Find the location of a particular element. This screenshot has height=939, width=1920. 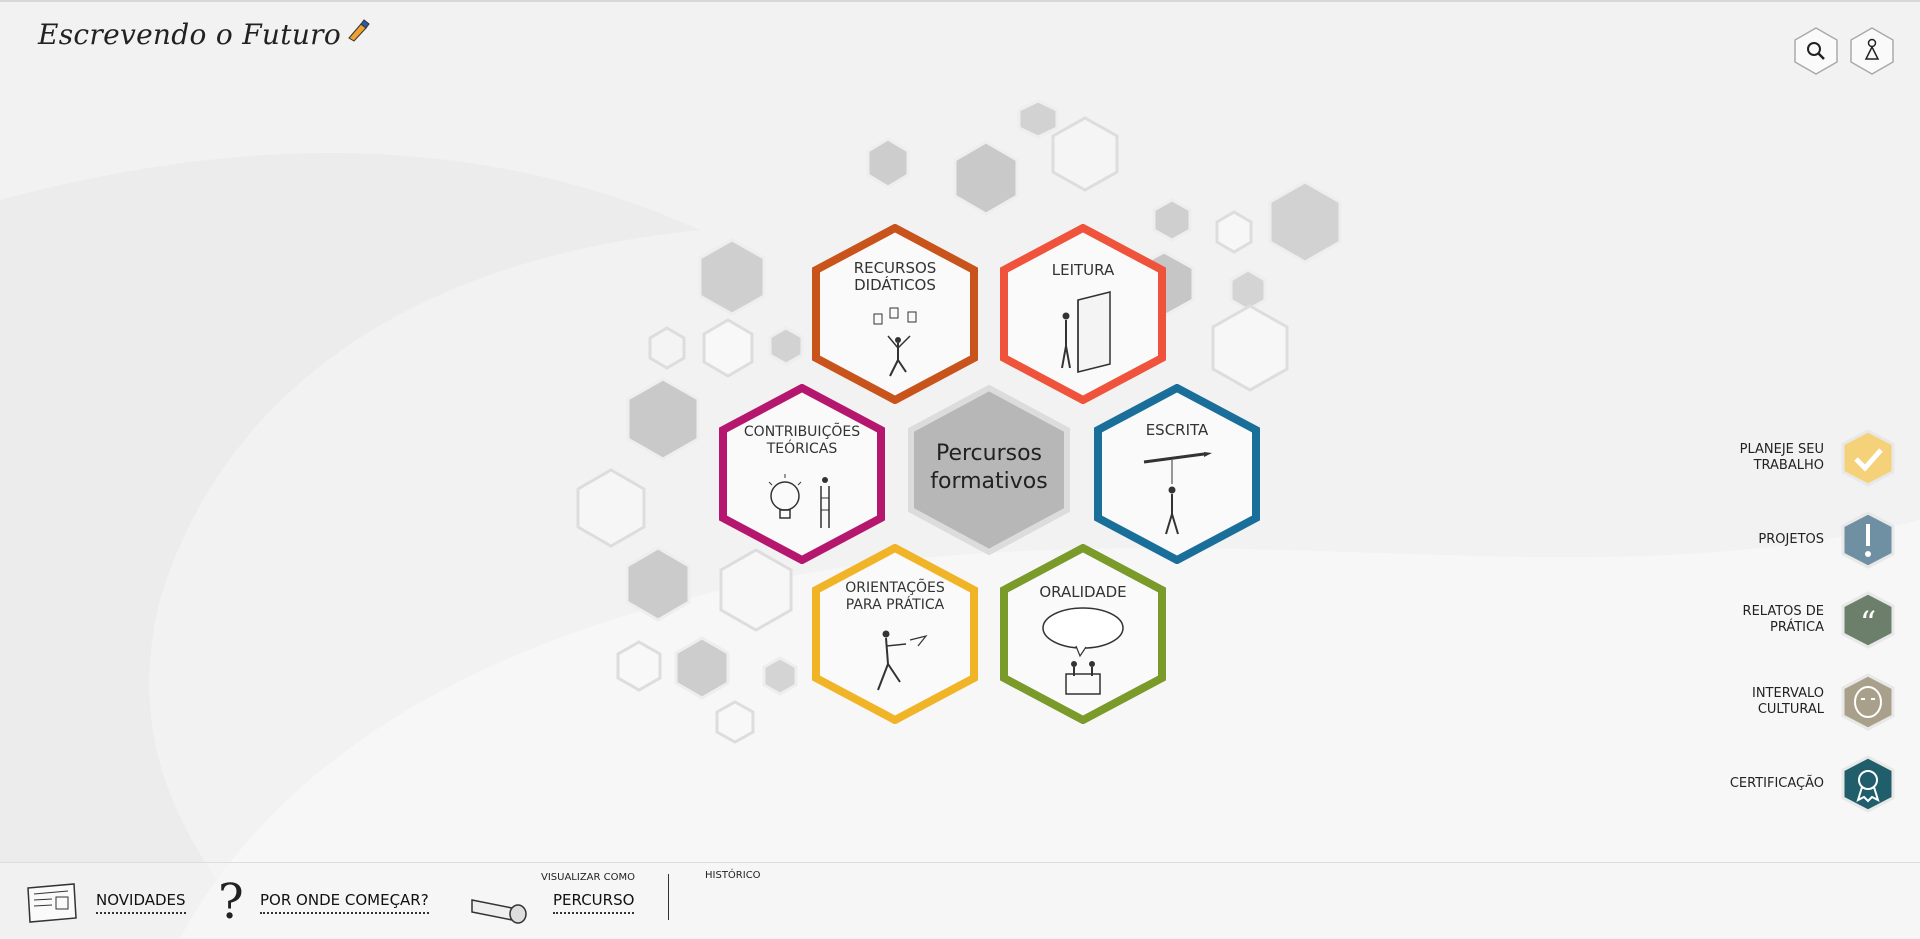

module-label-line1: Oralidade is located at coordinates (1083, 592).